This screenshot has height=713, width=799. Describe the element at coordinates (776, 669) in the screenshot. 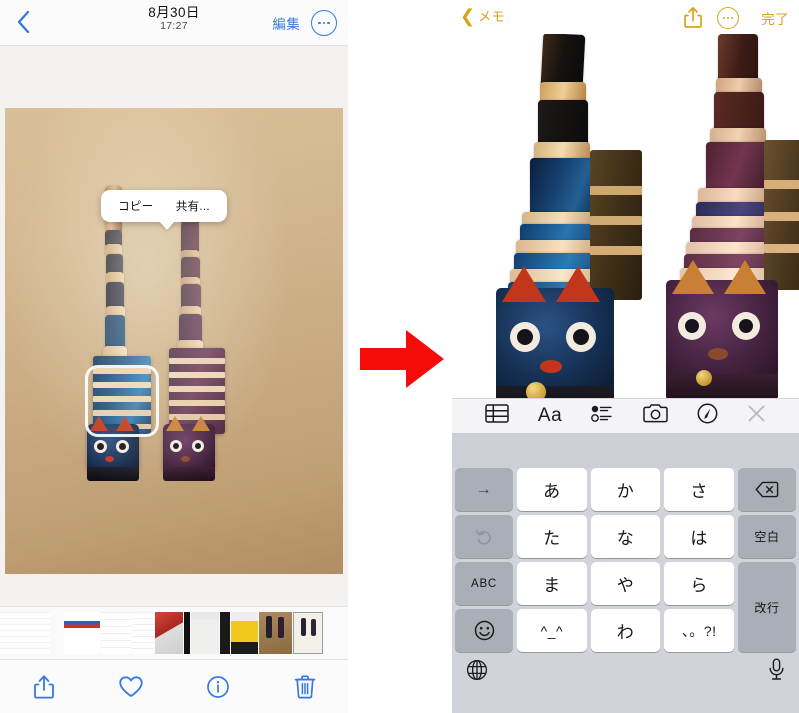

I see `microphone-icon` at that location.